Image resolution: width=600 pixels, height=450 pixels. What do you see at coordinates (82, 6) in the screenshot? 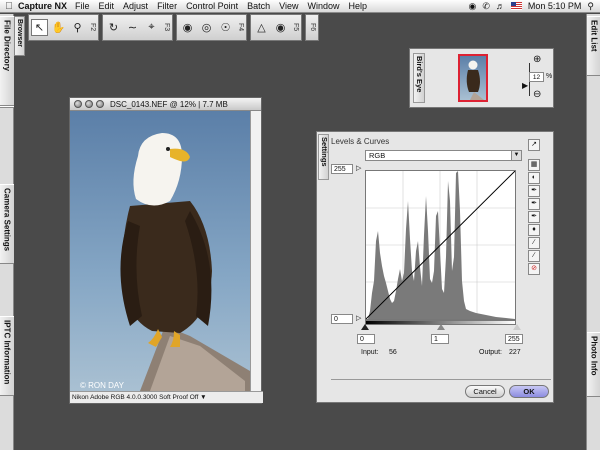
I see `menu-file: File` at bounding box center [82, 6].